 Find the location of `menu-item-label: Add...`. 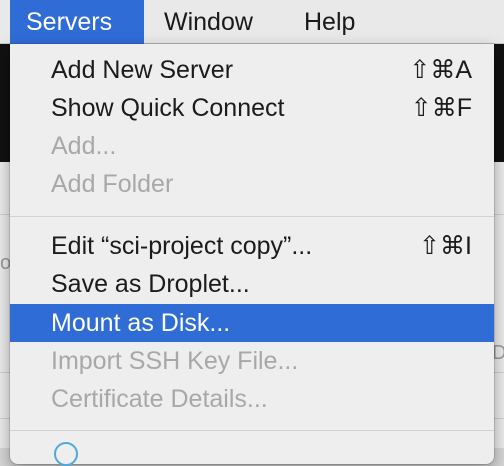

menu-item-label: Add... is located at coordinates (84, 146).